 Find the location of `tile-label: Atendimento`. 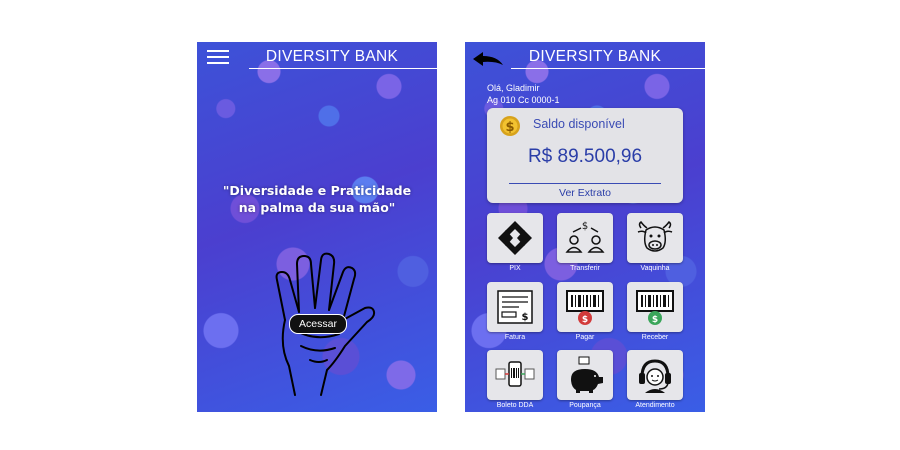

tile-label: Atendimento is located at coordinates (655, 405).